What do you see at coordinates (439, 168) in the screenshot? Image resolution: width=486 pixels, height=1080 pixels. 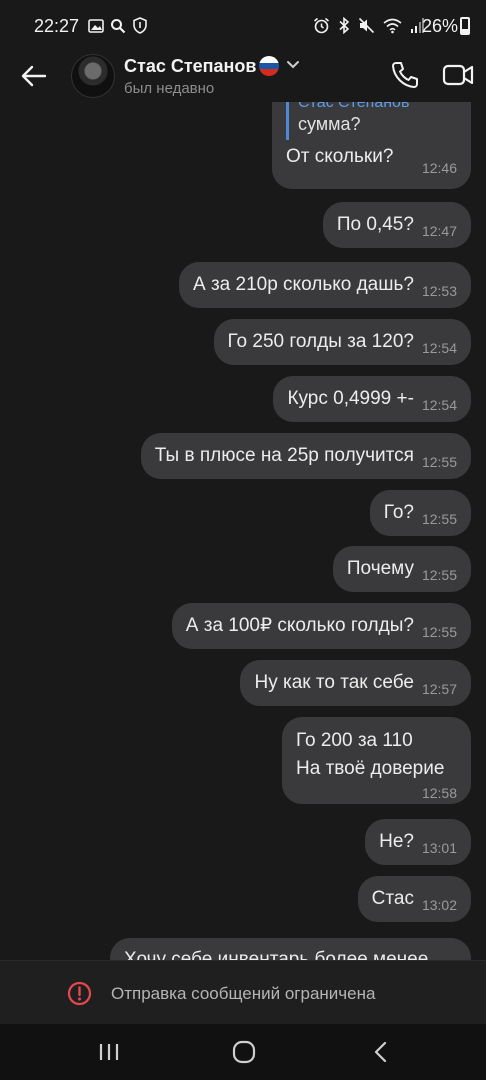 I see `message-time: 12:46` at bounding box center [439, 168].